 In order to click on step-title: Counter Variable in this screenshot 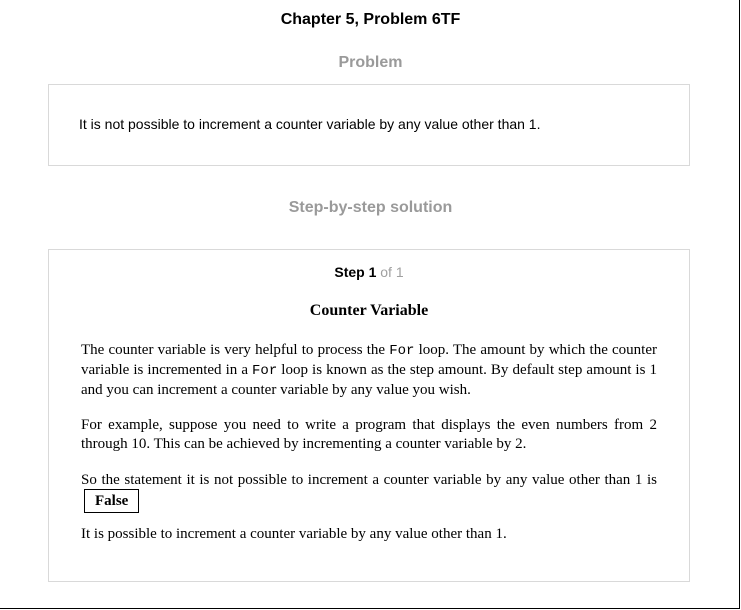, I will do `click(369, 310)`.